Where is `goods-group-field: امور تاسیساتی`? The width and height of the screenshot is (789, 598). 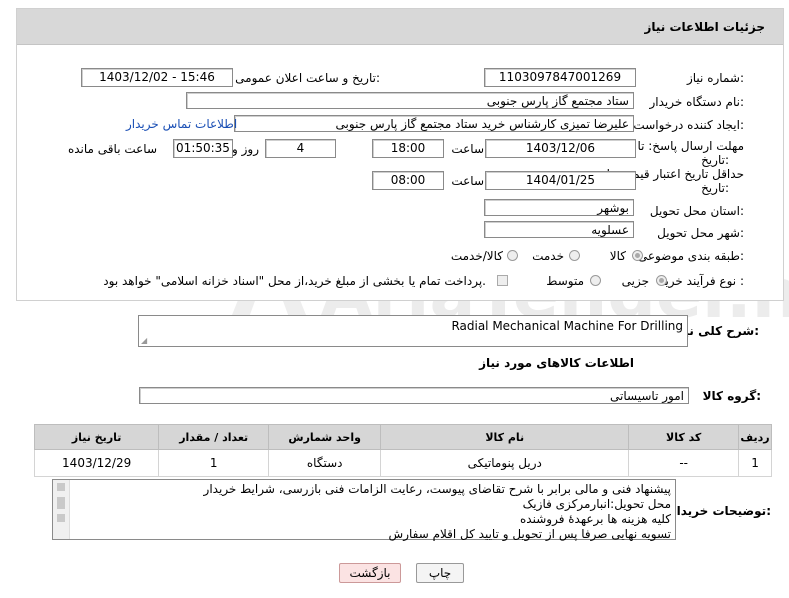 goods-group-field: امور تاسیساتی is located at coordinates (414, 395).